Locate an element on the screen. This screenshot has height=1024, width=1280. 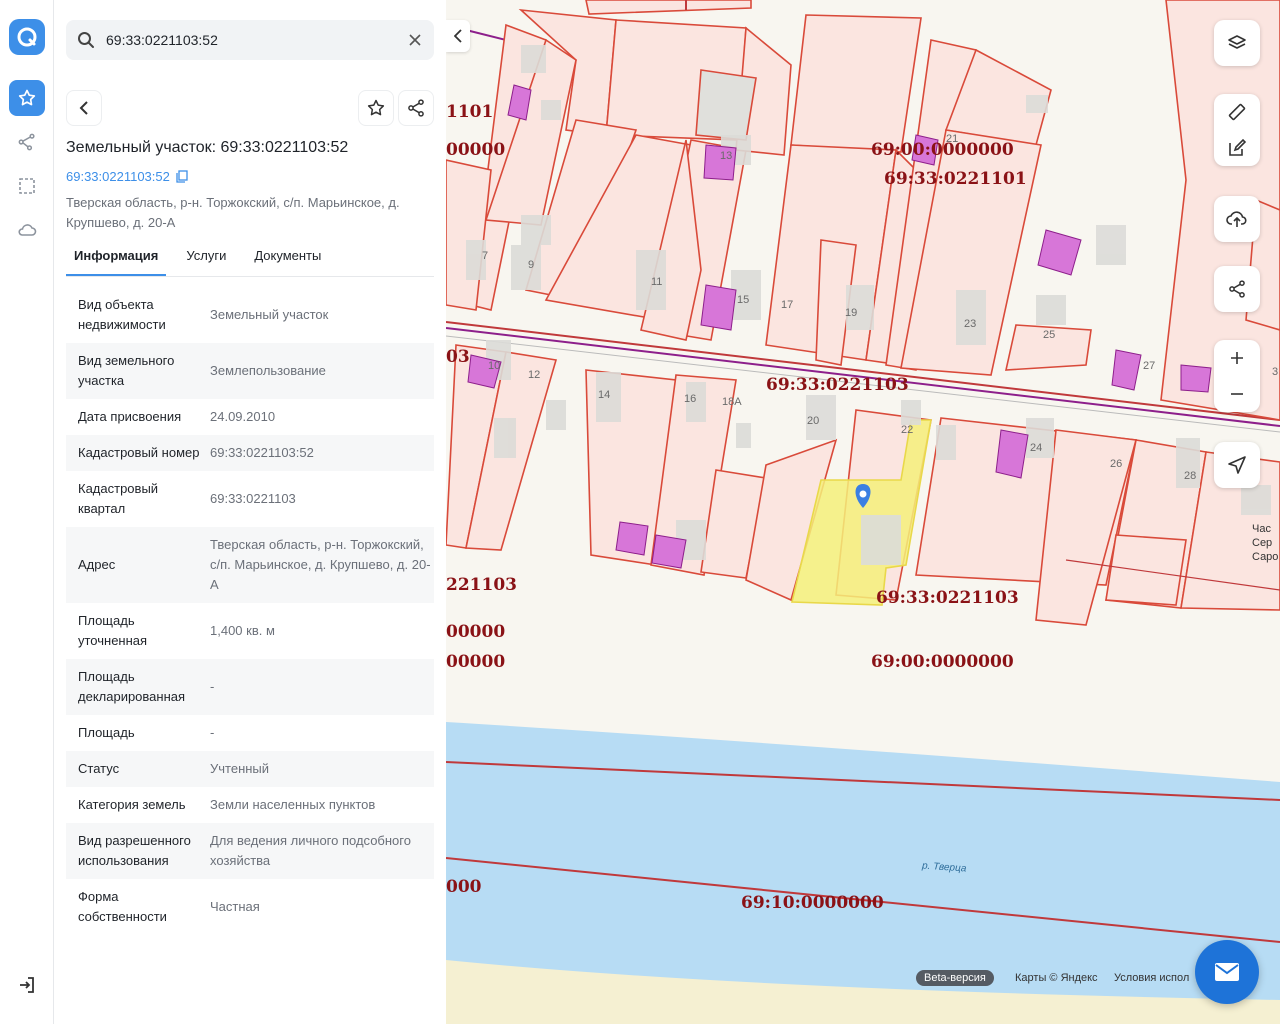
star-icon is located at coordinates (376, 107).